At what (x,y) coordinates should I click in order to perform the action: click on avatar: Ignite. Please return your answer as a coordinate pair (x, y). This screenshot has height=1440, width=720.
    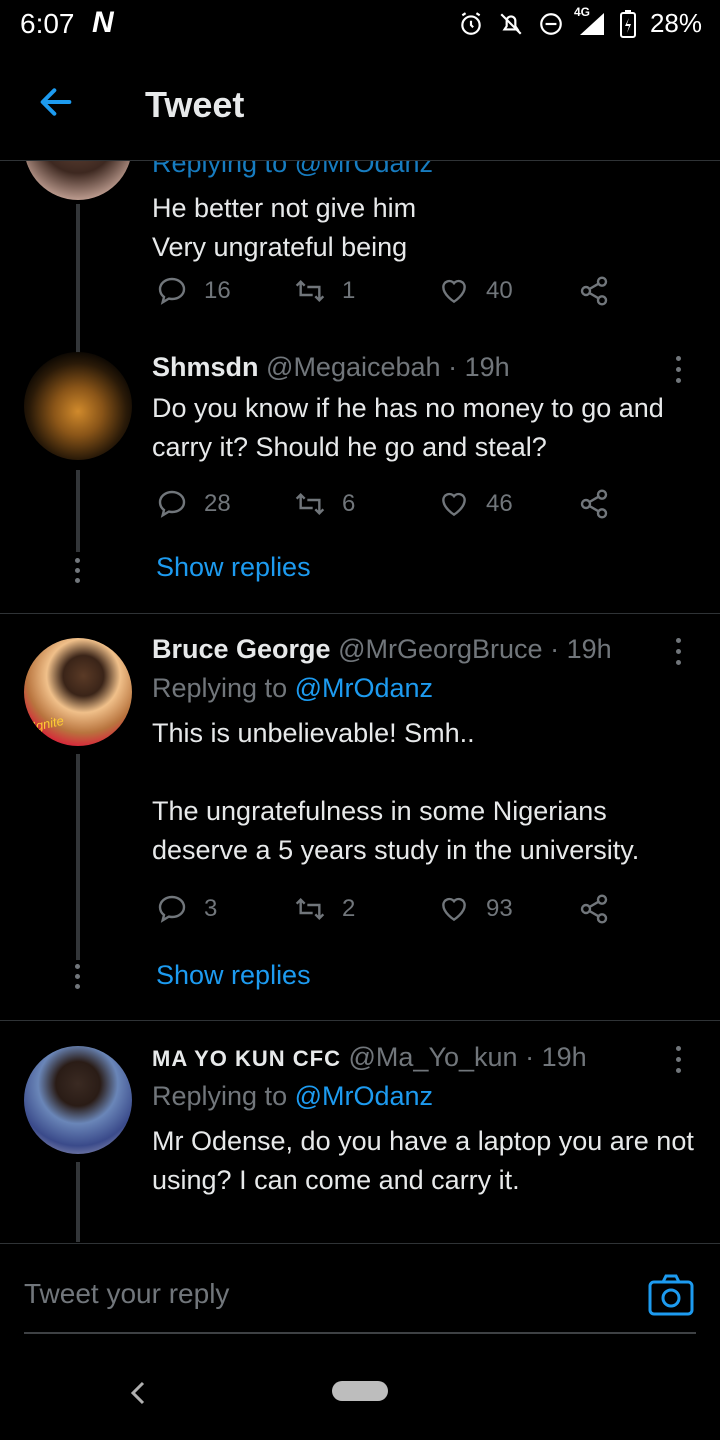
    Looking at the image, I should click on (78, 692).